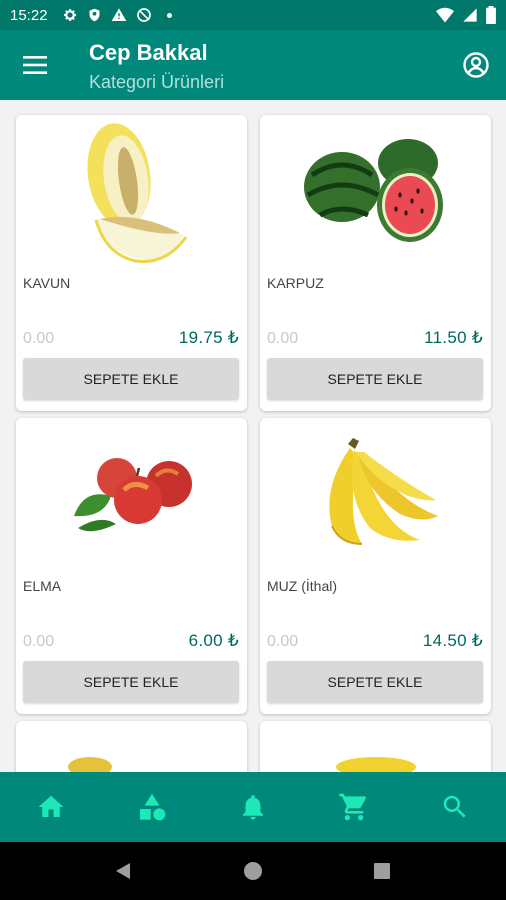  What do you see at coordinates (470, 15) in the screenshot?
I see `signal-icon` at bounding box center [470, 15].